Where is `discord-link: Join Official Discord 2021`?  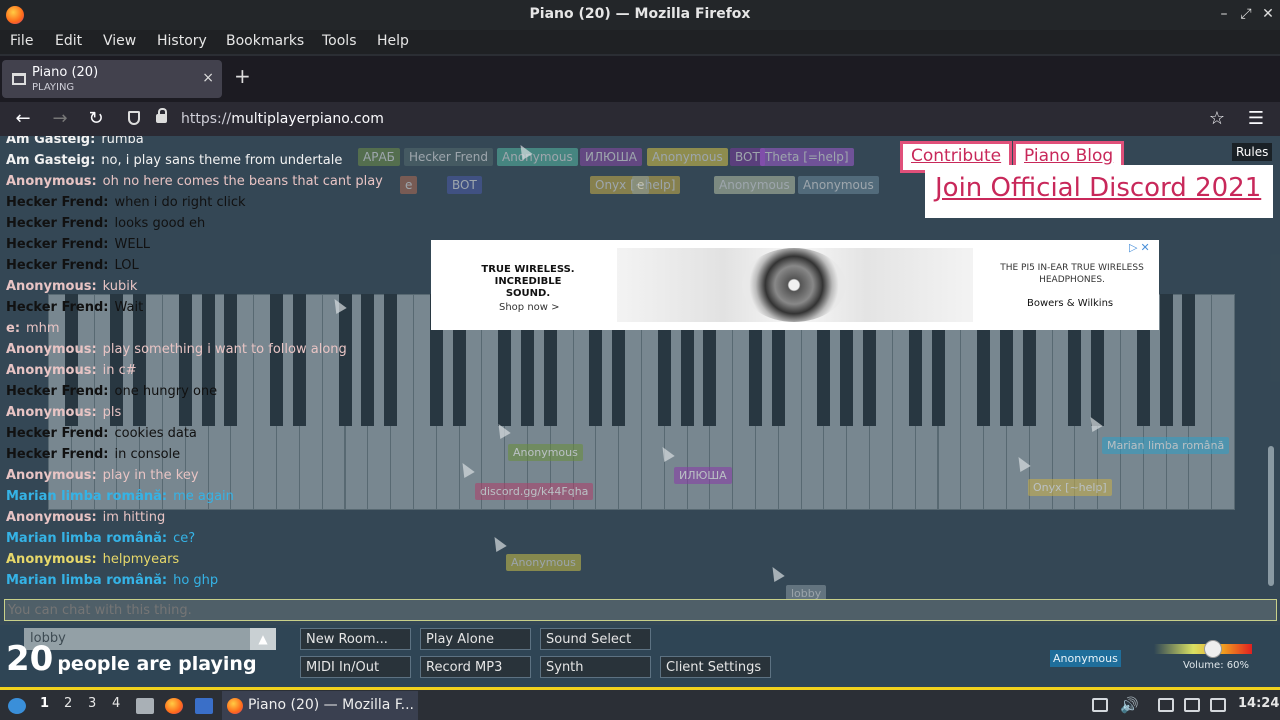
discord-link: Join Official Discord 2021 is located at coordinates (1099, 191).